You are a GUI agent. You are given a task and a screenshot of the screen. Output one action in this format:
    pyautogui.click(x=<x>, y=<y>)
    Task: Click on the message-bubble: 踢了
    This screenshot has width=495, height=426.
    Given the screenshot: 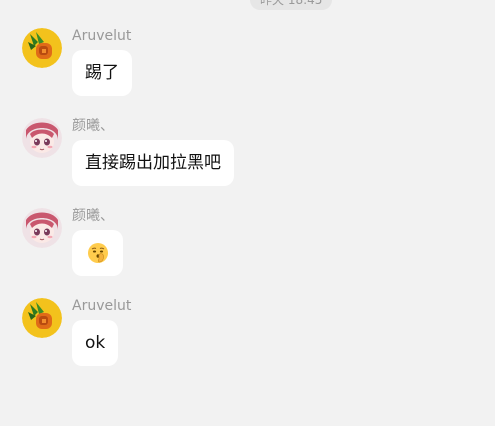 What is the action you would take?
    pyautogui.click(x=102, y=73)
    